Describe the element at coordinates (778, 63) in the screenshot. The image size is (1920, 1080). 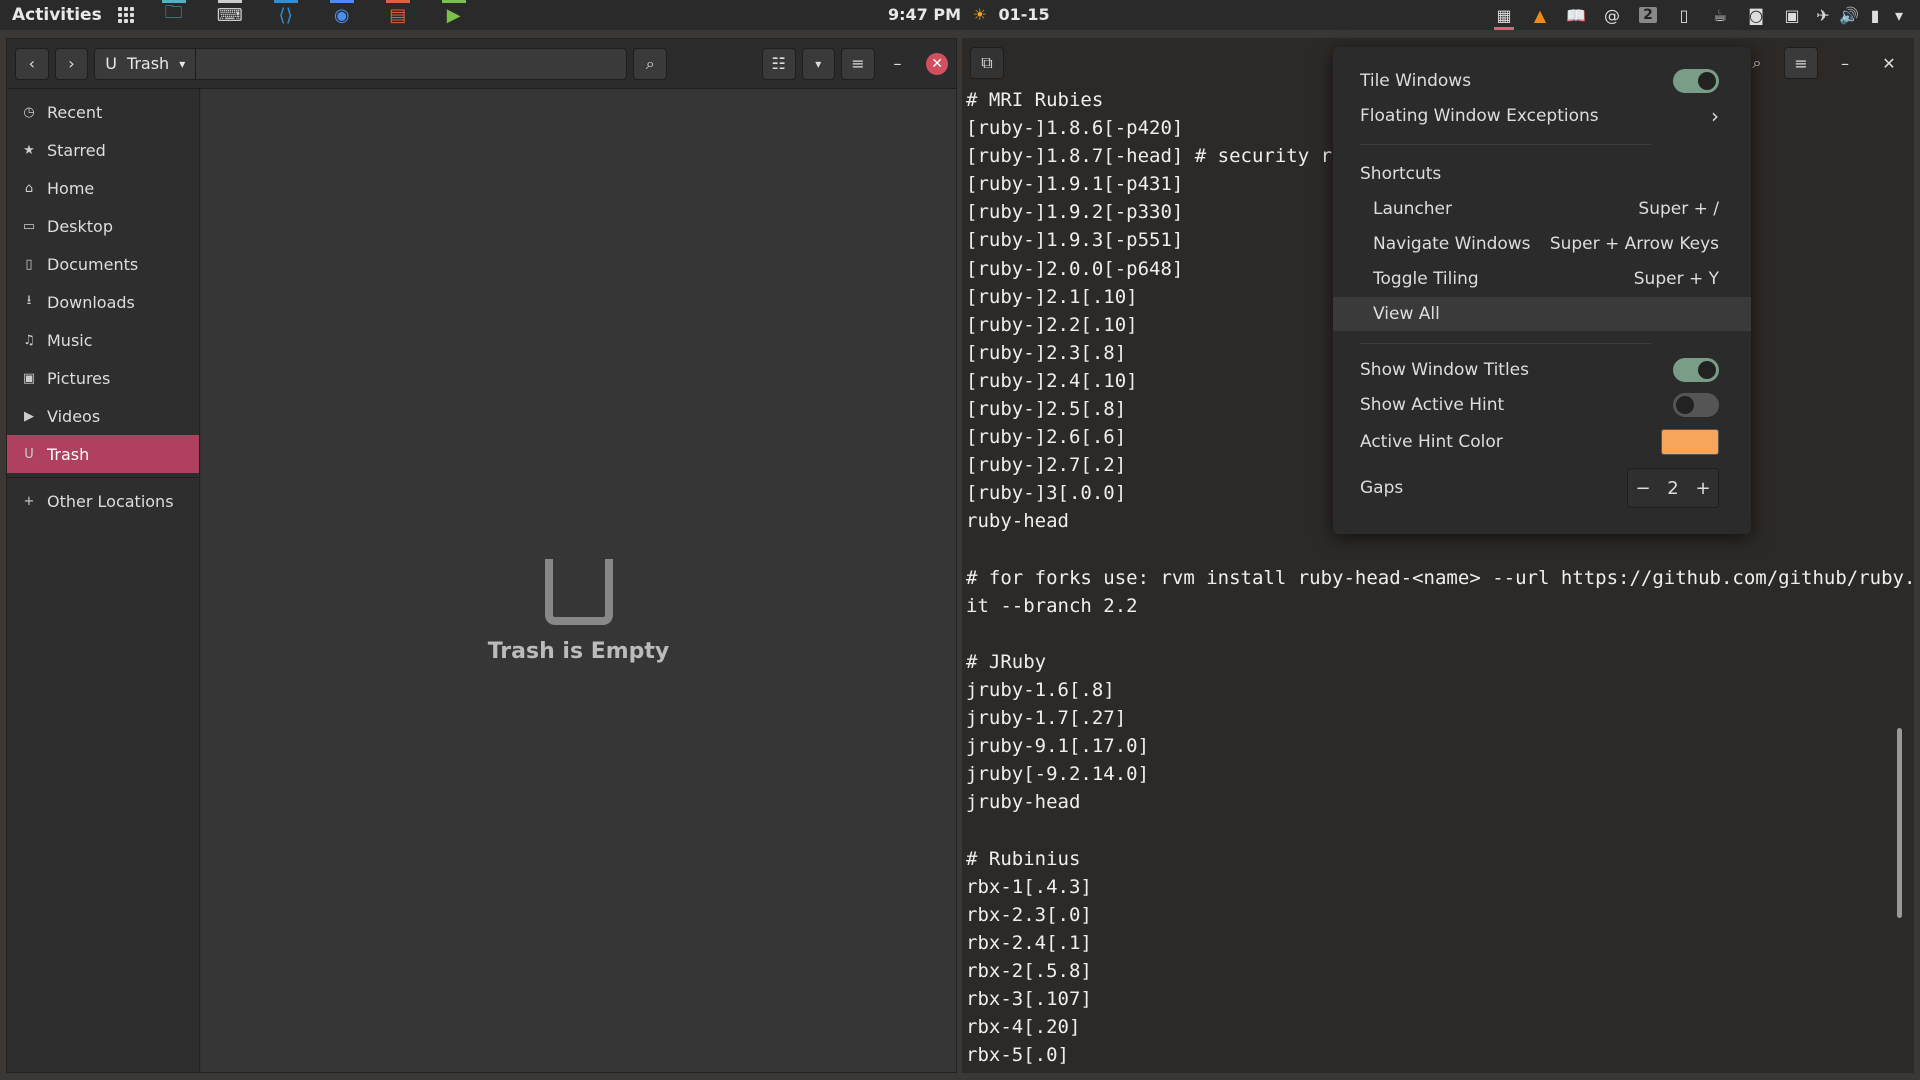
I see `view-toggle-button: ☷` at that location.